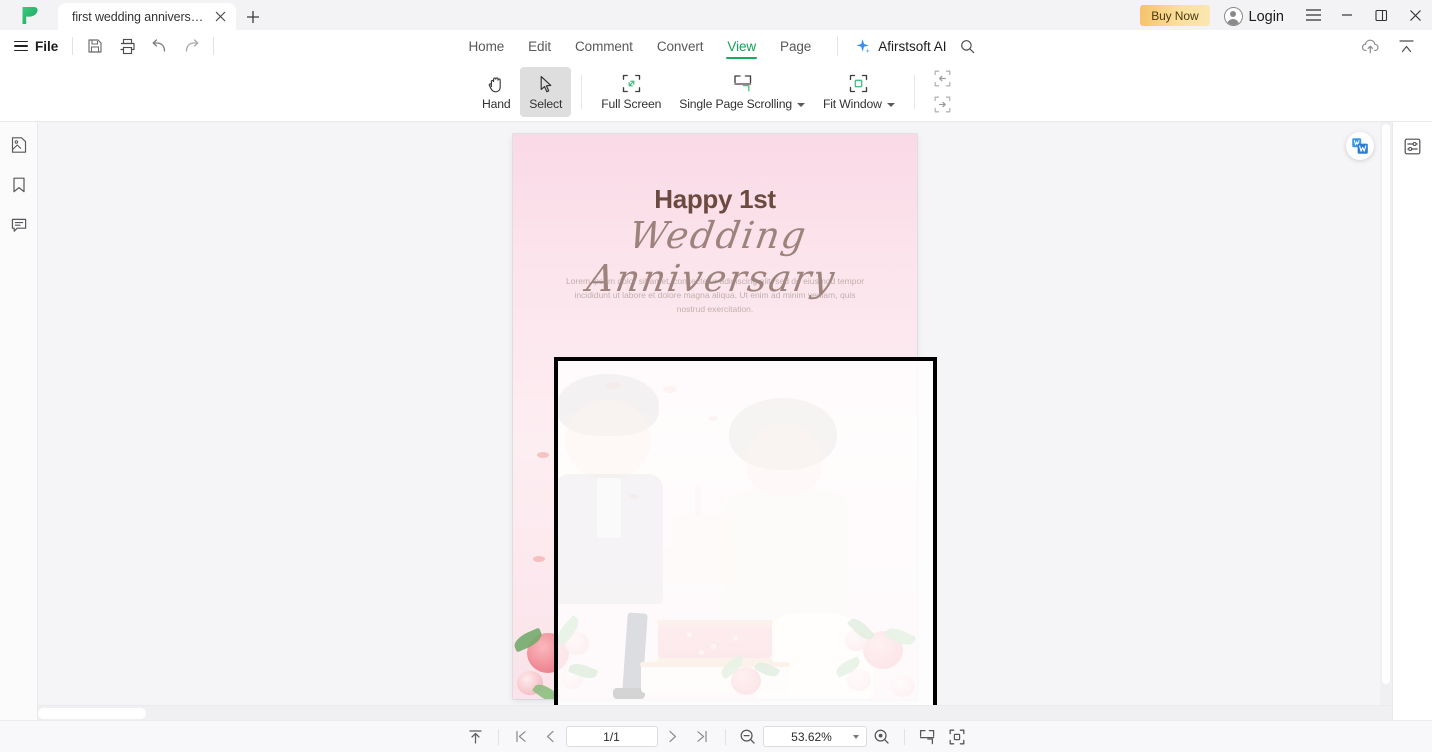  I want to click on search-button, so click(967, 46).